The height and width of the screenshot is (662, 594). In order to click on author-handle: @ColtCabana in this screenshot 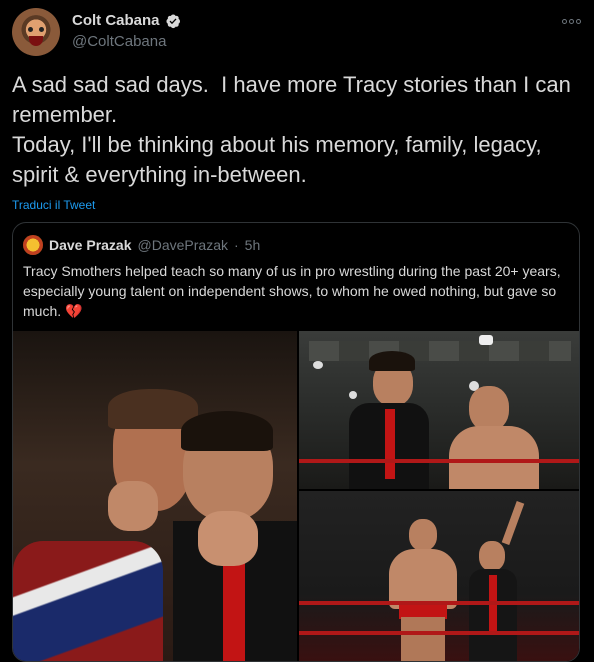, I will do `click(119, 41)`.